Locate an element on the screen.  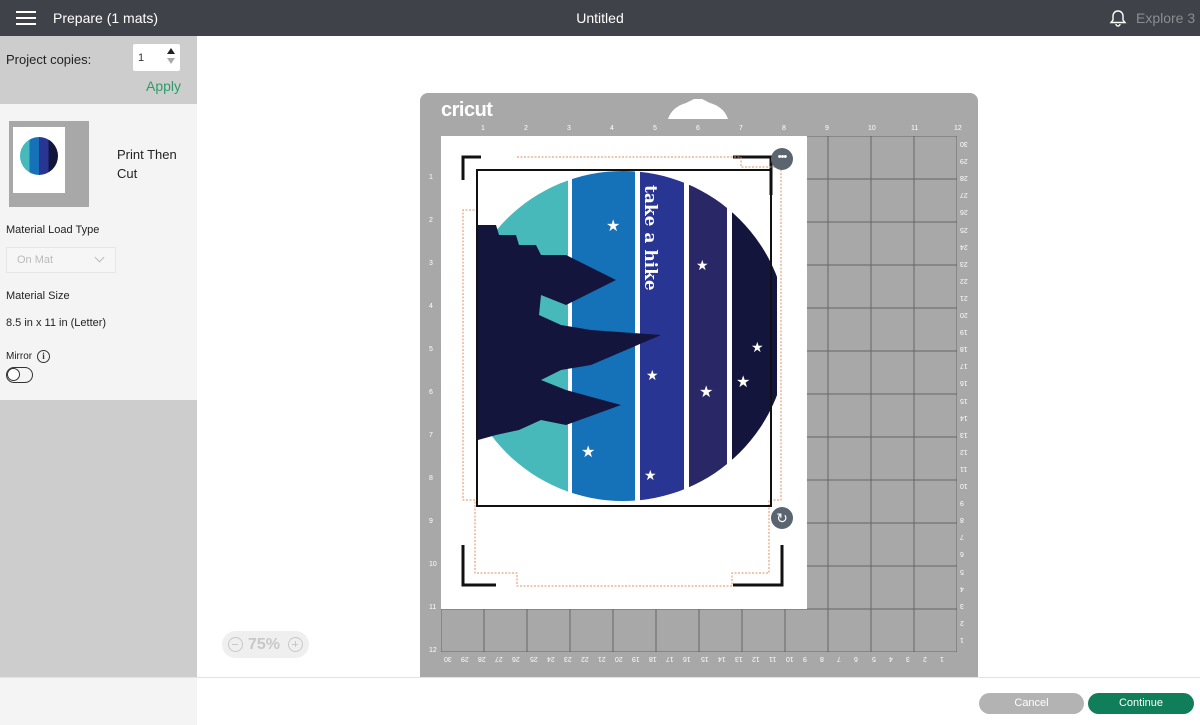
ruler-tick-right: 12 is located at coordinates (964, 451).